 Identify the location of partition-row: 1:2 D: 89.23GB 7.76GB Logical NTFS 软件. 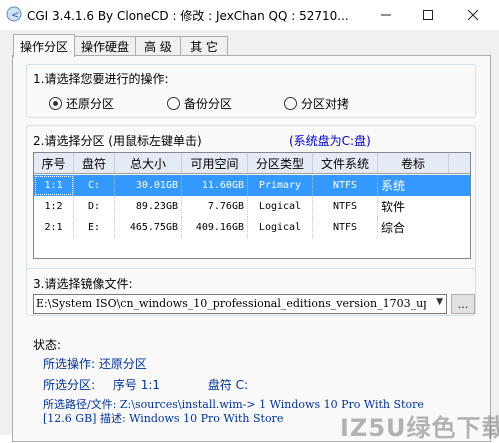
(252, 206).